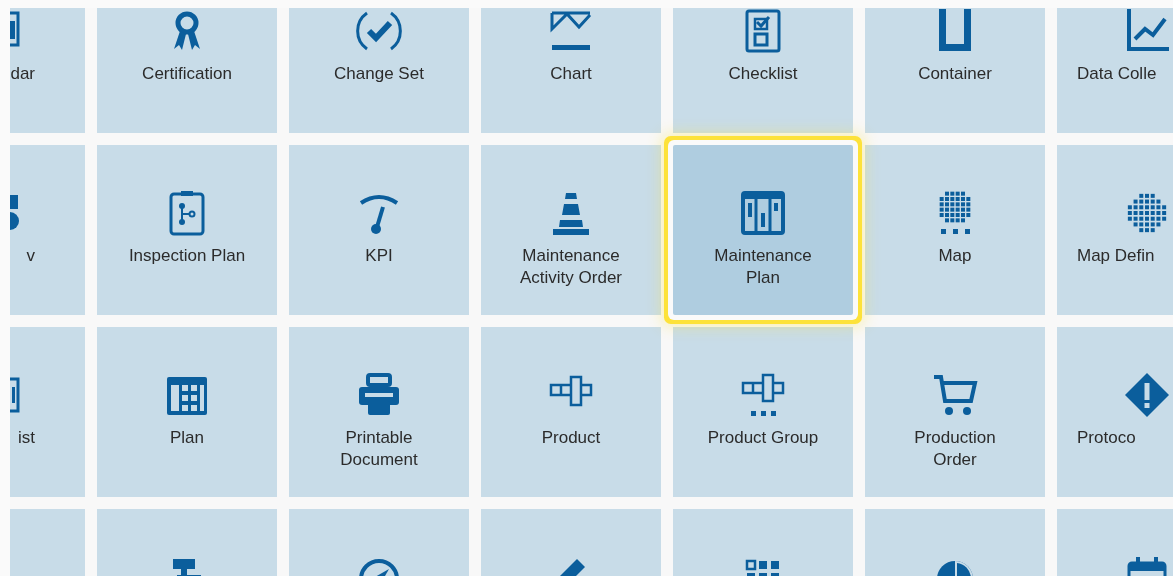  Describe the element at coordinates (187, 70) in the screenshot. I see `app-tile: Certification` at that location.